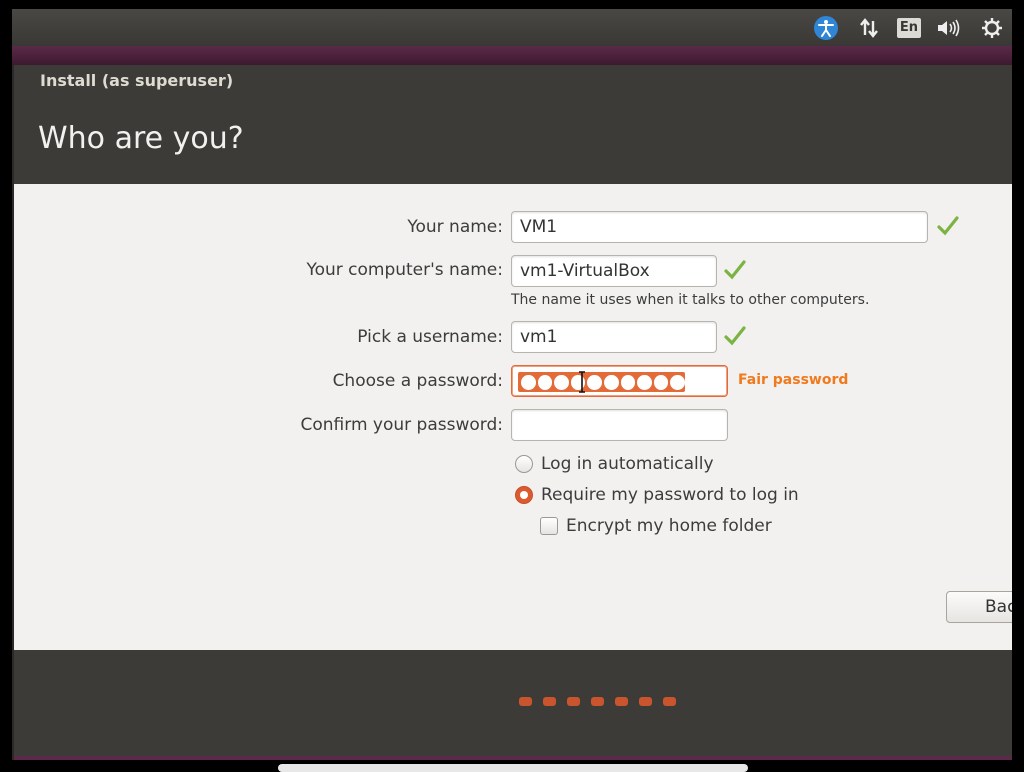 The width and height of the screenshot is (1024, 772). Describe the element at coordinates (524, 495) in the screenshot. I see `require-password-radio` at that location.